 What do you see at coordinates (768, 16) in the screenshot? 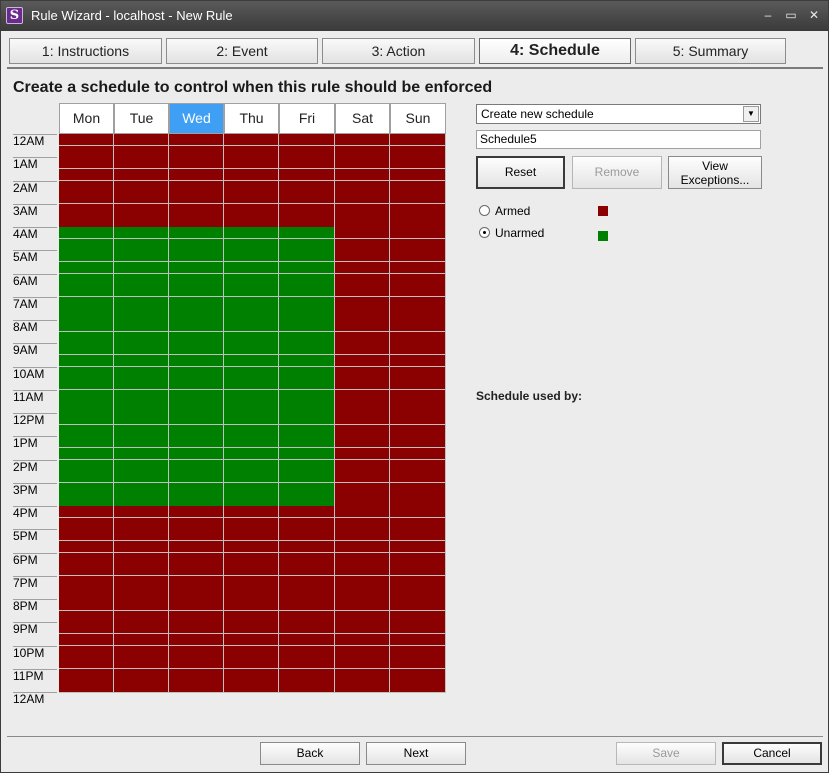
I see `minimize-icon: ‒` at bounding box center [768, 16].